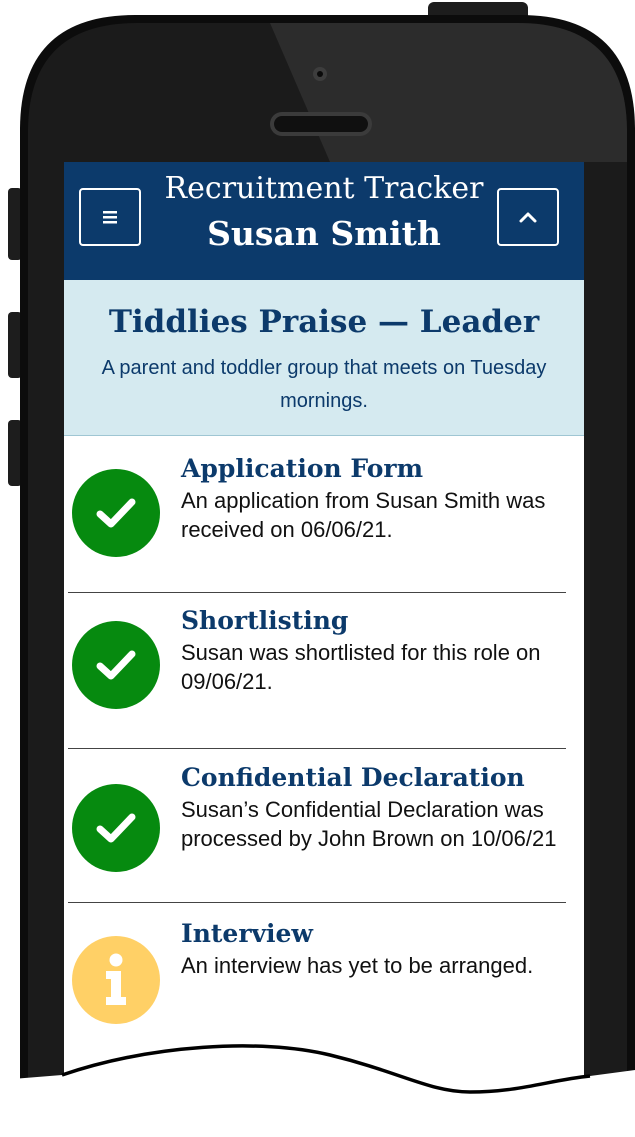  What do you see at coordinates (317, 1090) in the screenshot?
I see `torn-edge` at bounding box center [317, 1090].